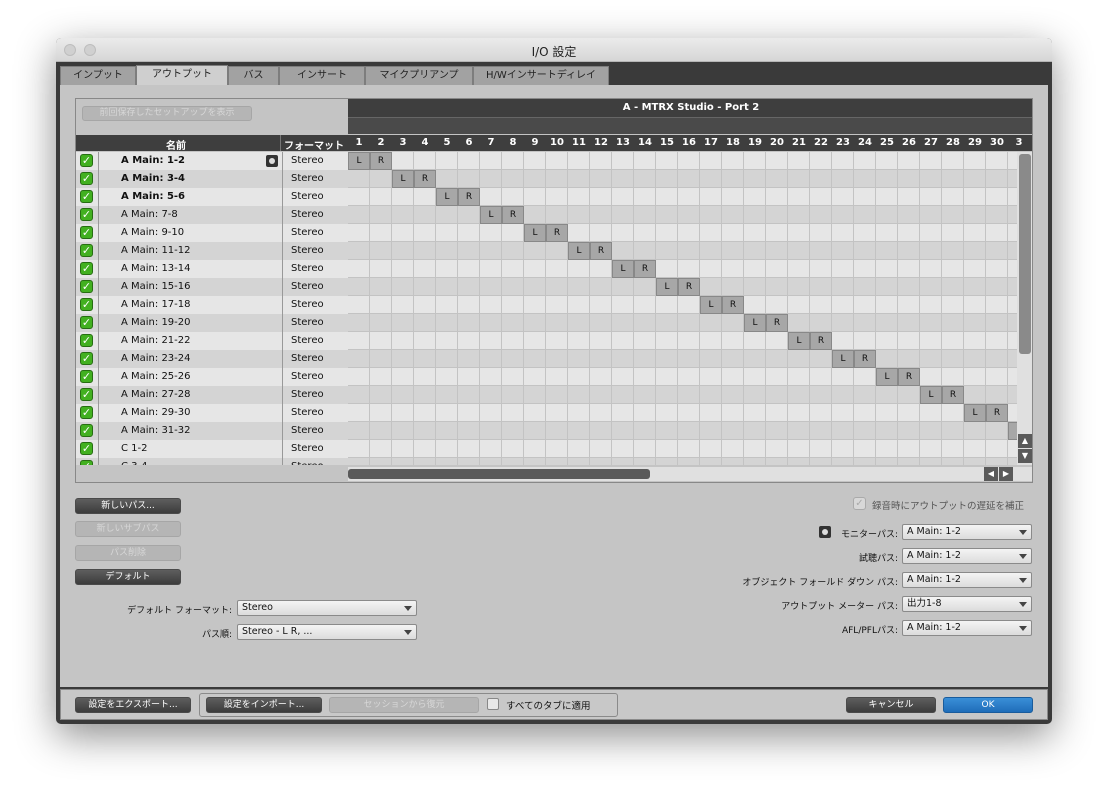  I want to click on path-name: A Main: 17-18, so click(156, 304).